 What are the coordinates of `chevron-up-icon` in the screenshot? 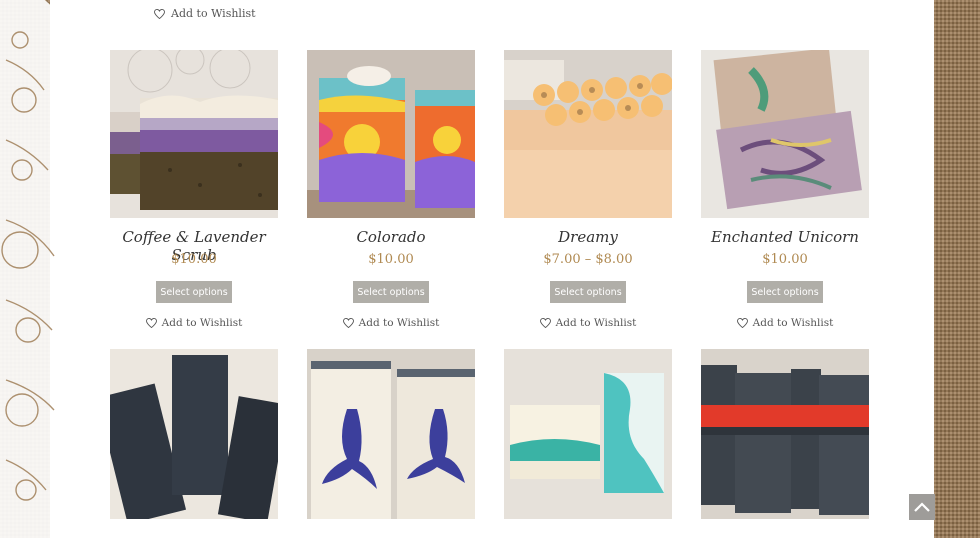 It's located at (922, 507).